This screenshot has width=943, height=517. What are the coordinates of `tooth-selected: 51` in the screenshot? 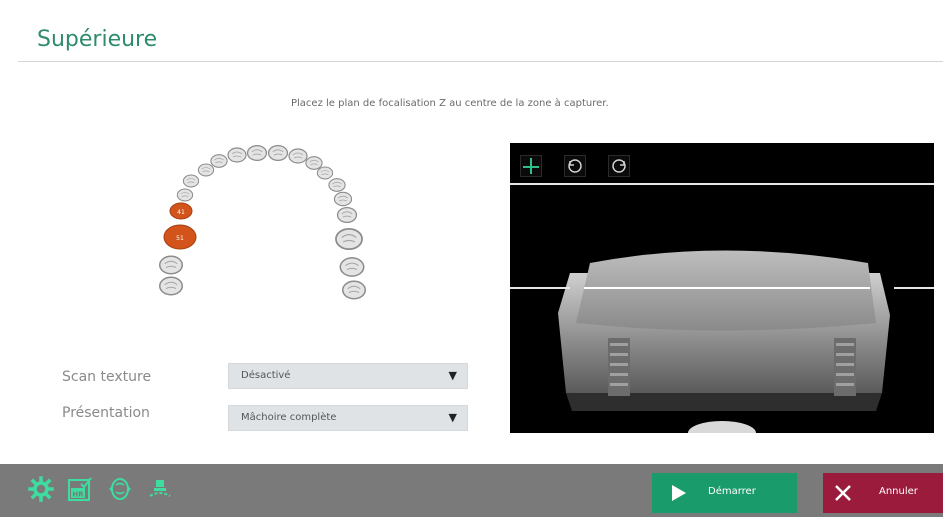 It's located at (180, 237).